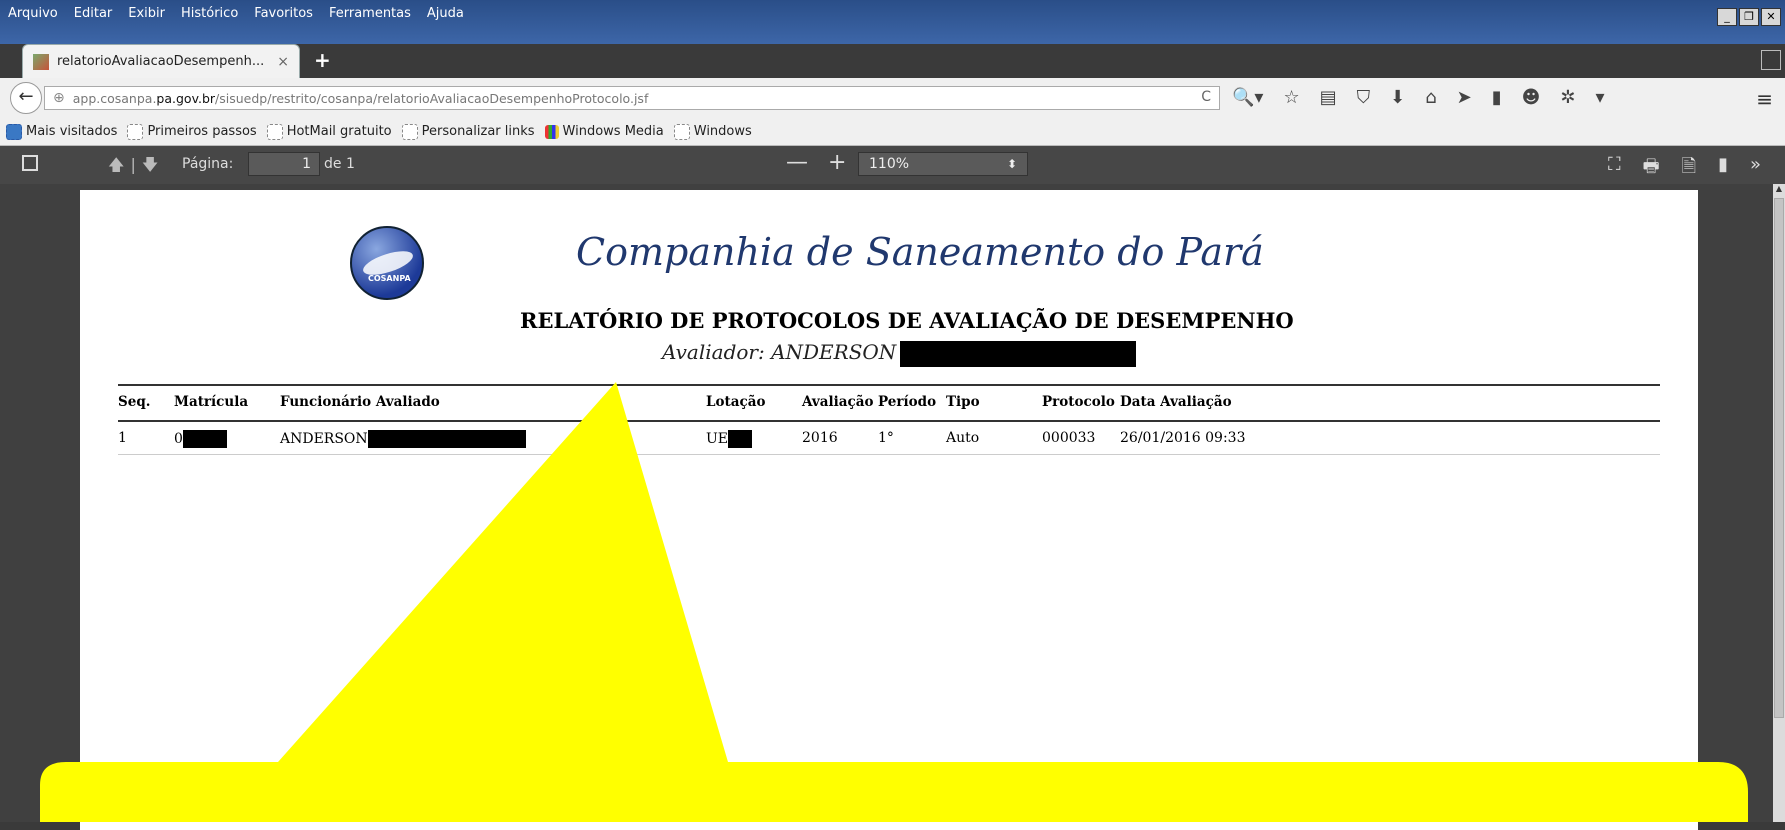 The height and width of the screenshot is (830, 1785). I want to click on bookmark-windows: Windows, so click(712, 131).